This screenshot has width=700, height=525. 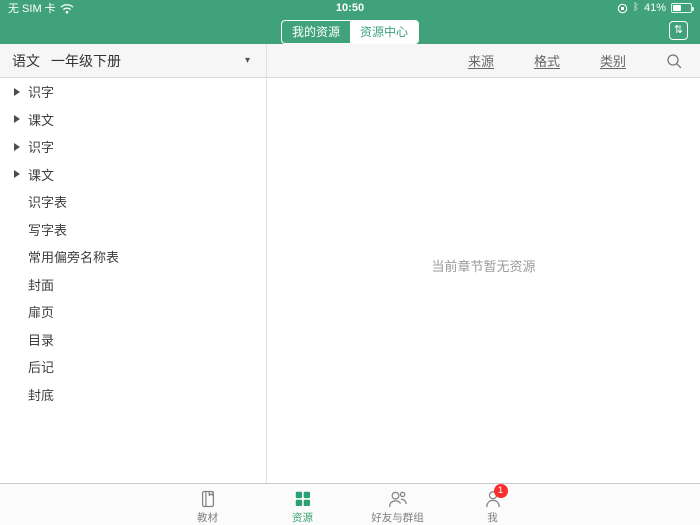 I want to click on battery-nub, so click(x=693, y=8).